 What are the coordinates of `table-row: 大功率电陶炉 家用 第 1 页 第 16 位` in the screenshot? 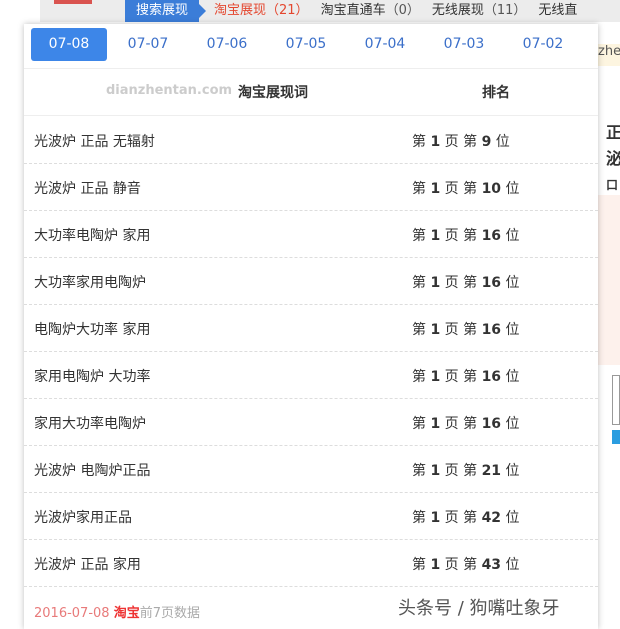 It's located at (311, 234).